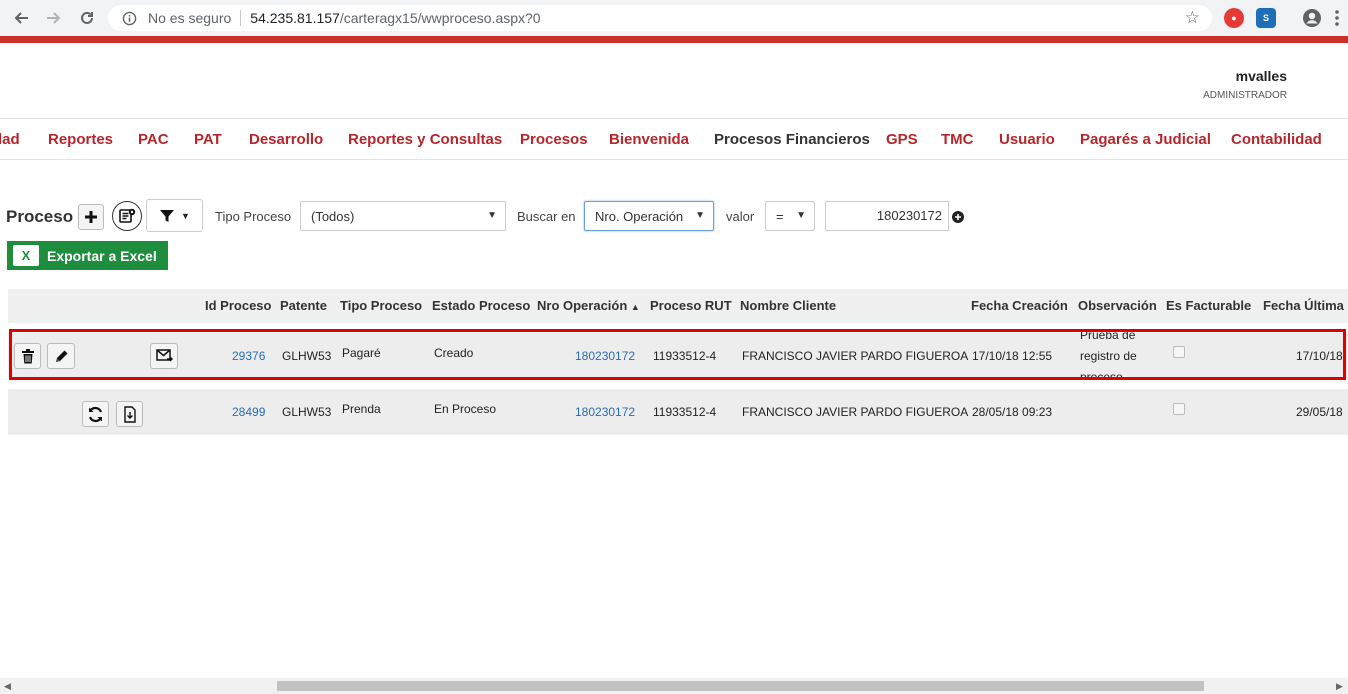 This screenshot has height=694, width=1348. What do you see at coordinates (102, 255) in the screenshot?
I see `export-excel-label: Exportar a Excel` at bounding box center [102, 255].